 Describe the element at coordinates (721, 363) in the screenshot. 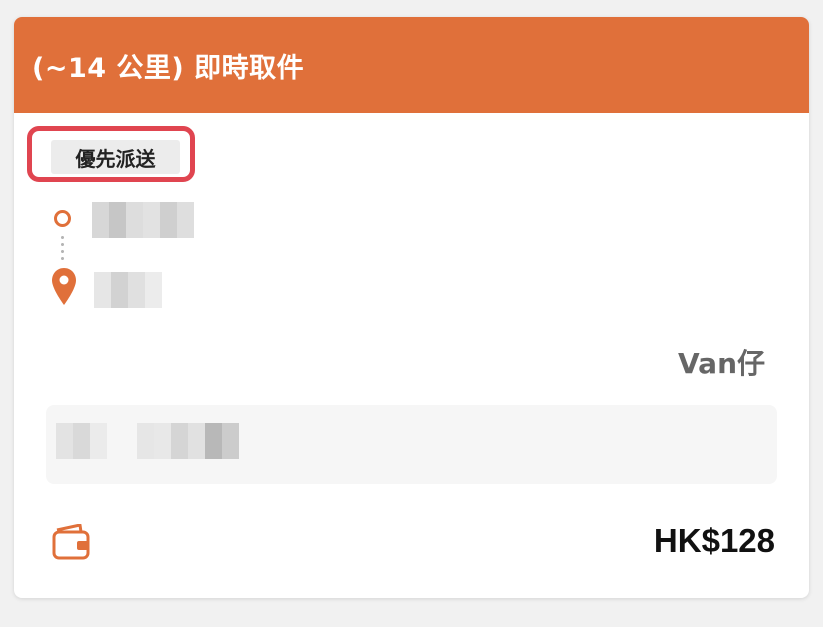

I see `vehicle-type: Van仔` at that location.